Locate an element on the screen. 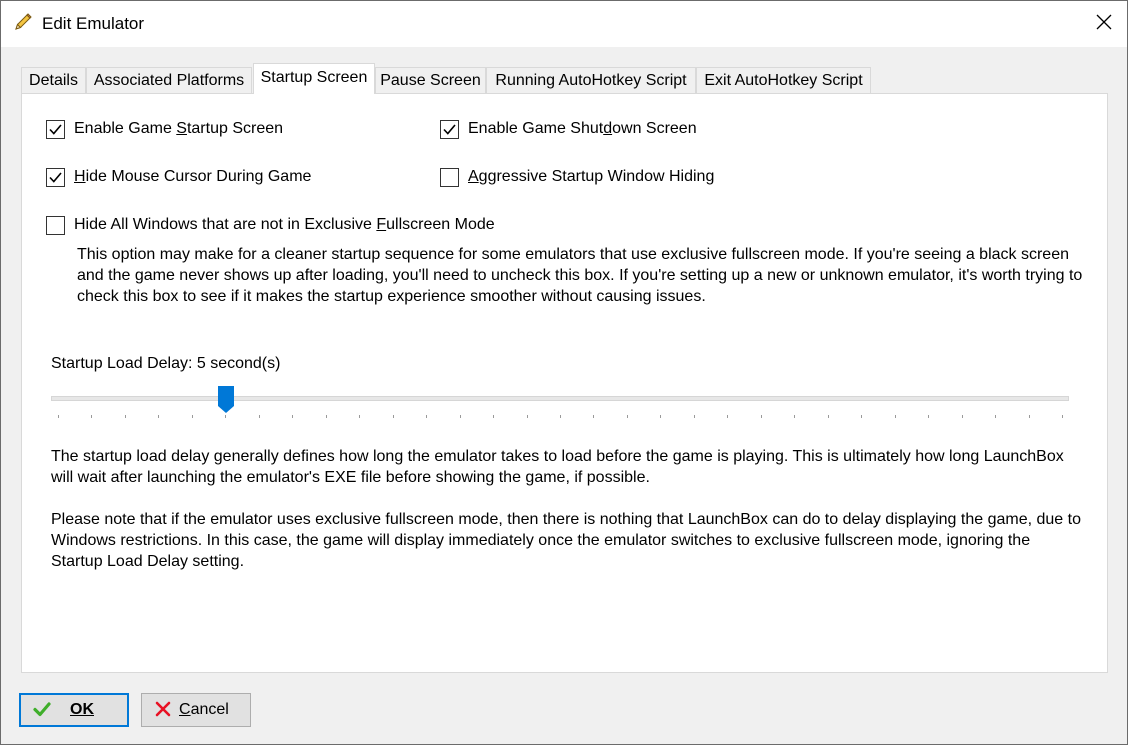  tab-pause-screen: Pause Screen is located at coordinates (430, 80).